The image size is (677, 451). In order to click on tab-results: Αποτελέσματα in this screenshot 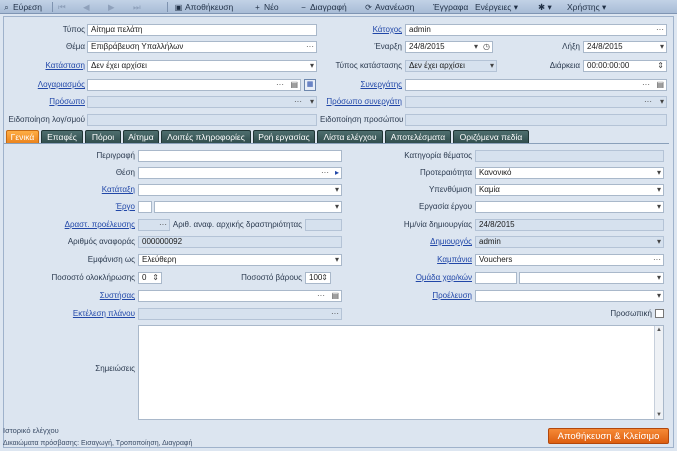, I will do `click(418, 137)`.